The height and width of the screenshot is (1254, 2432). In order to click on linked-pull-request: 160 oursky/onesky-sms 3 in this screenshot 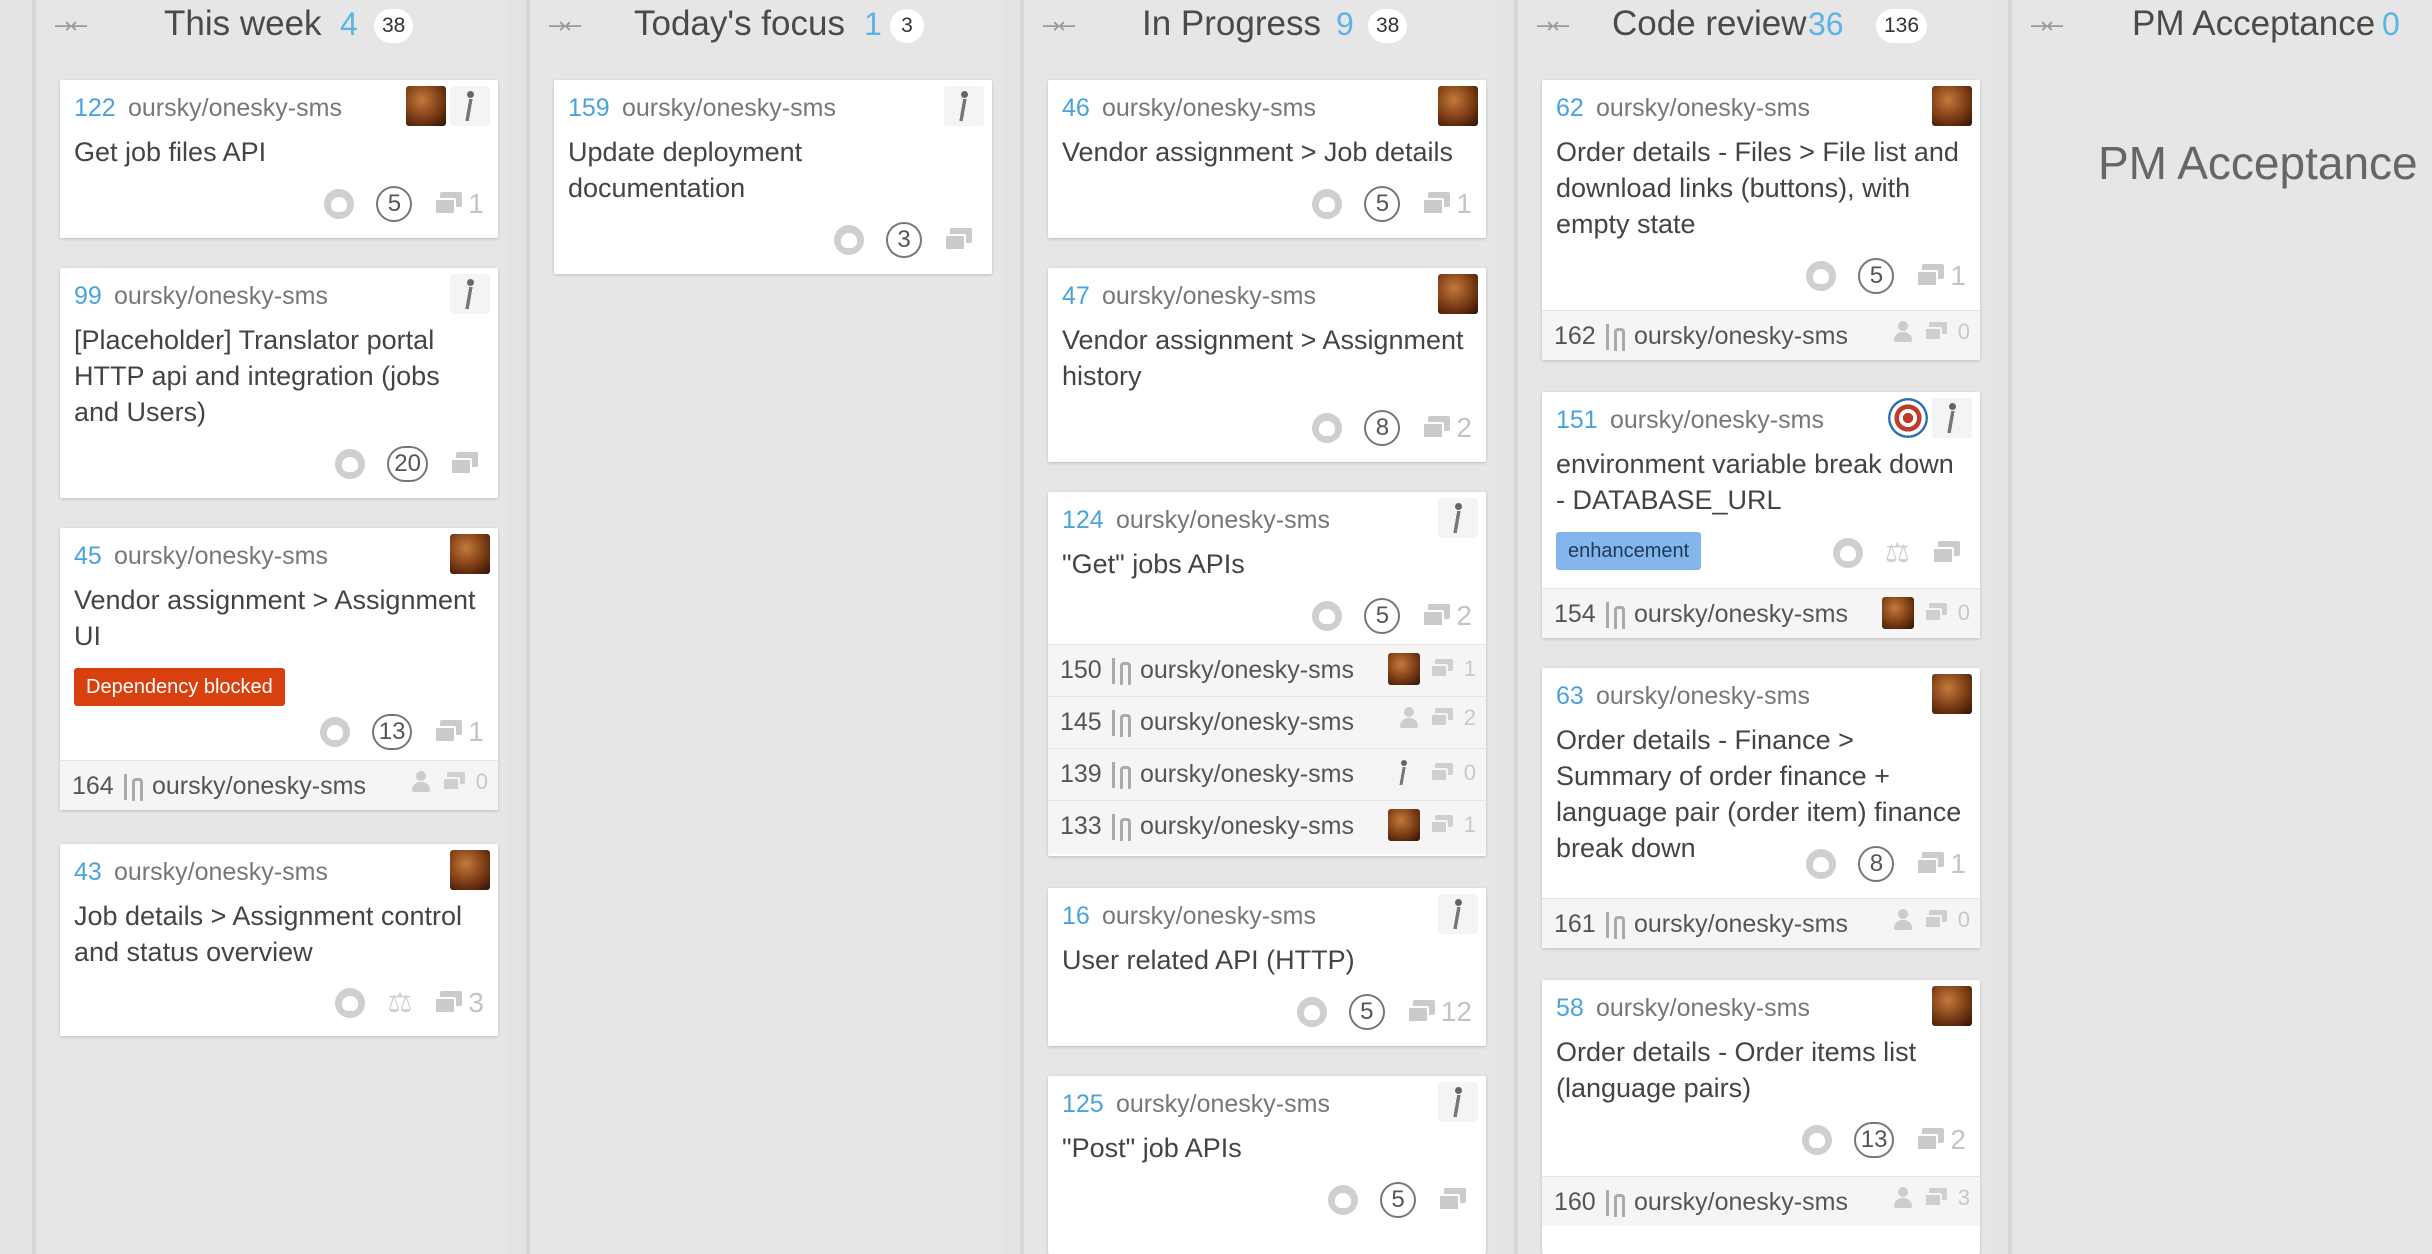, I will do `click(1761, 1201)`.